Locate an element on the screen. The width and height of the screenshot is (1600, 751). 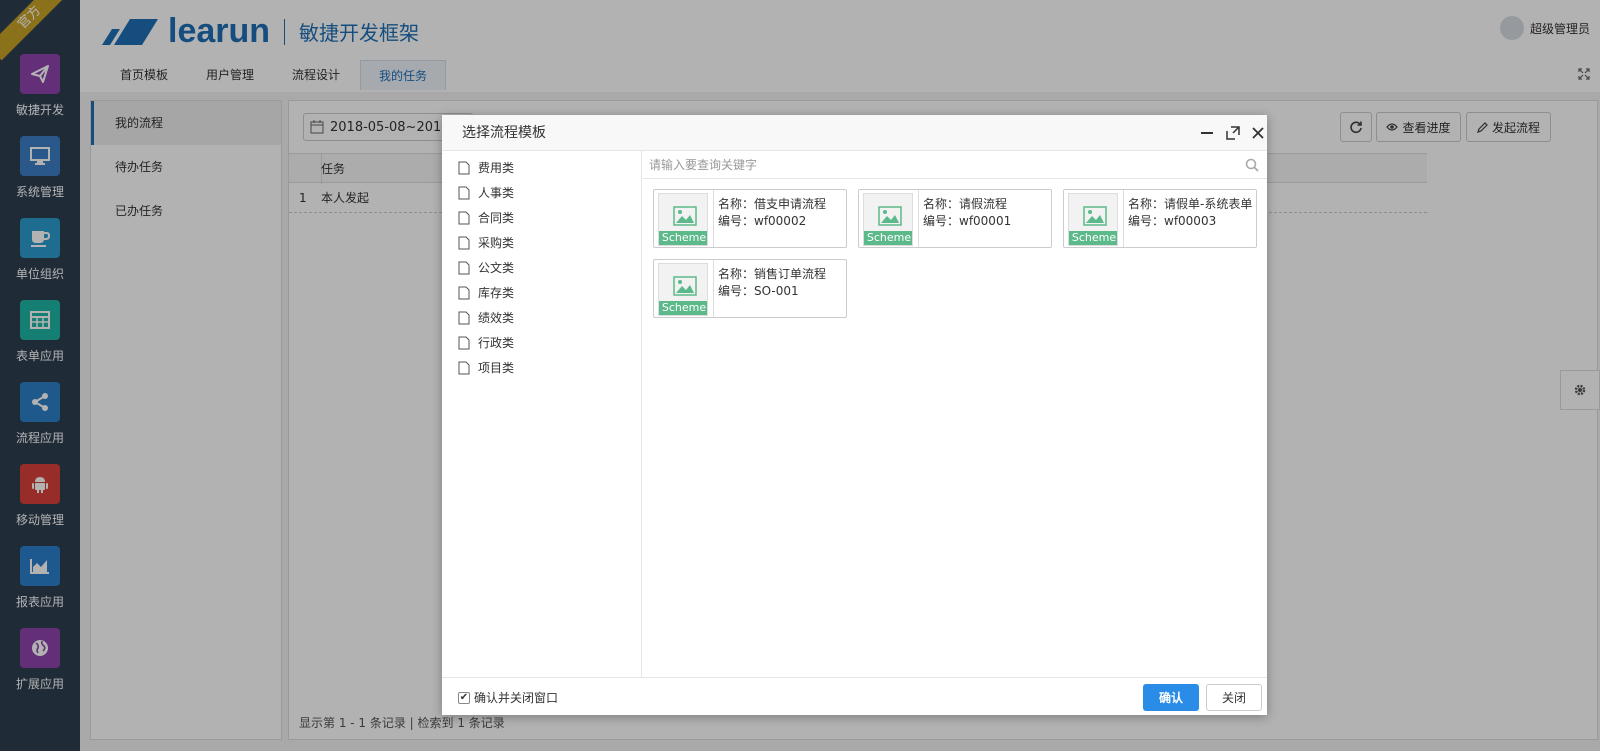
tree-item-hr: 人事类 is located at coordinates (541, 192).